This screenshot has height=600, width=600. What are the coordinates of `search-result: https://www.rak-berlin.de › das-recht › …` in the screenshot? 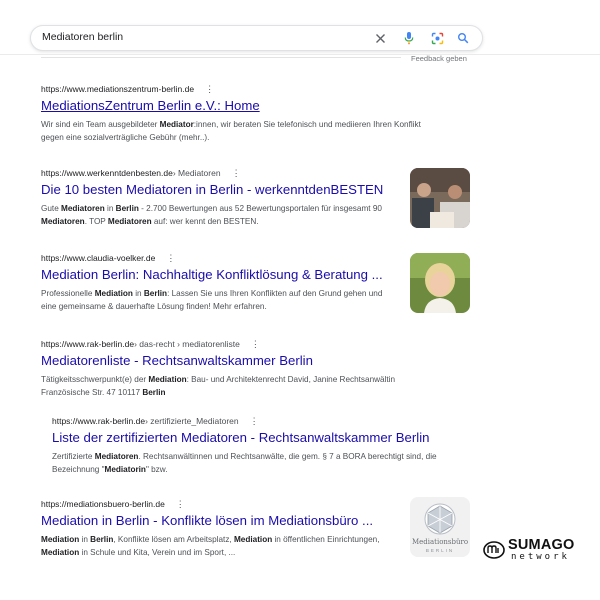 It's located at (241, 369).